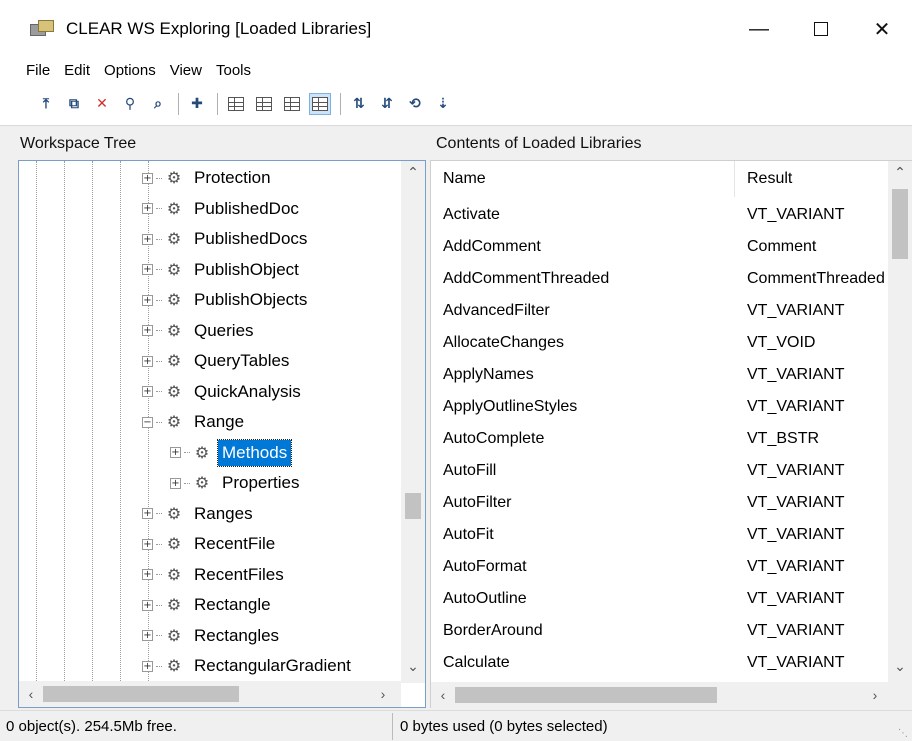 This screenshot has height=741, width=912. Describe the element at coordinates (660, 279) in the screenshot. I see `list-row: AddCommentThreaded CommentThreaded` at that location.